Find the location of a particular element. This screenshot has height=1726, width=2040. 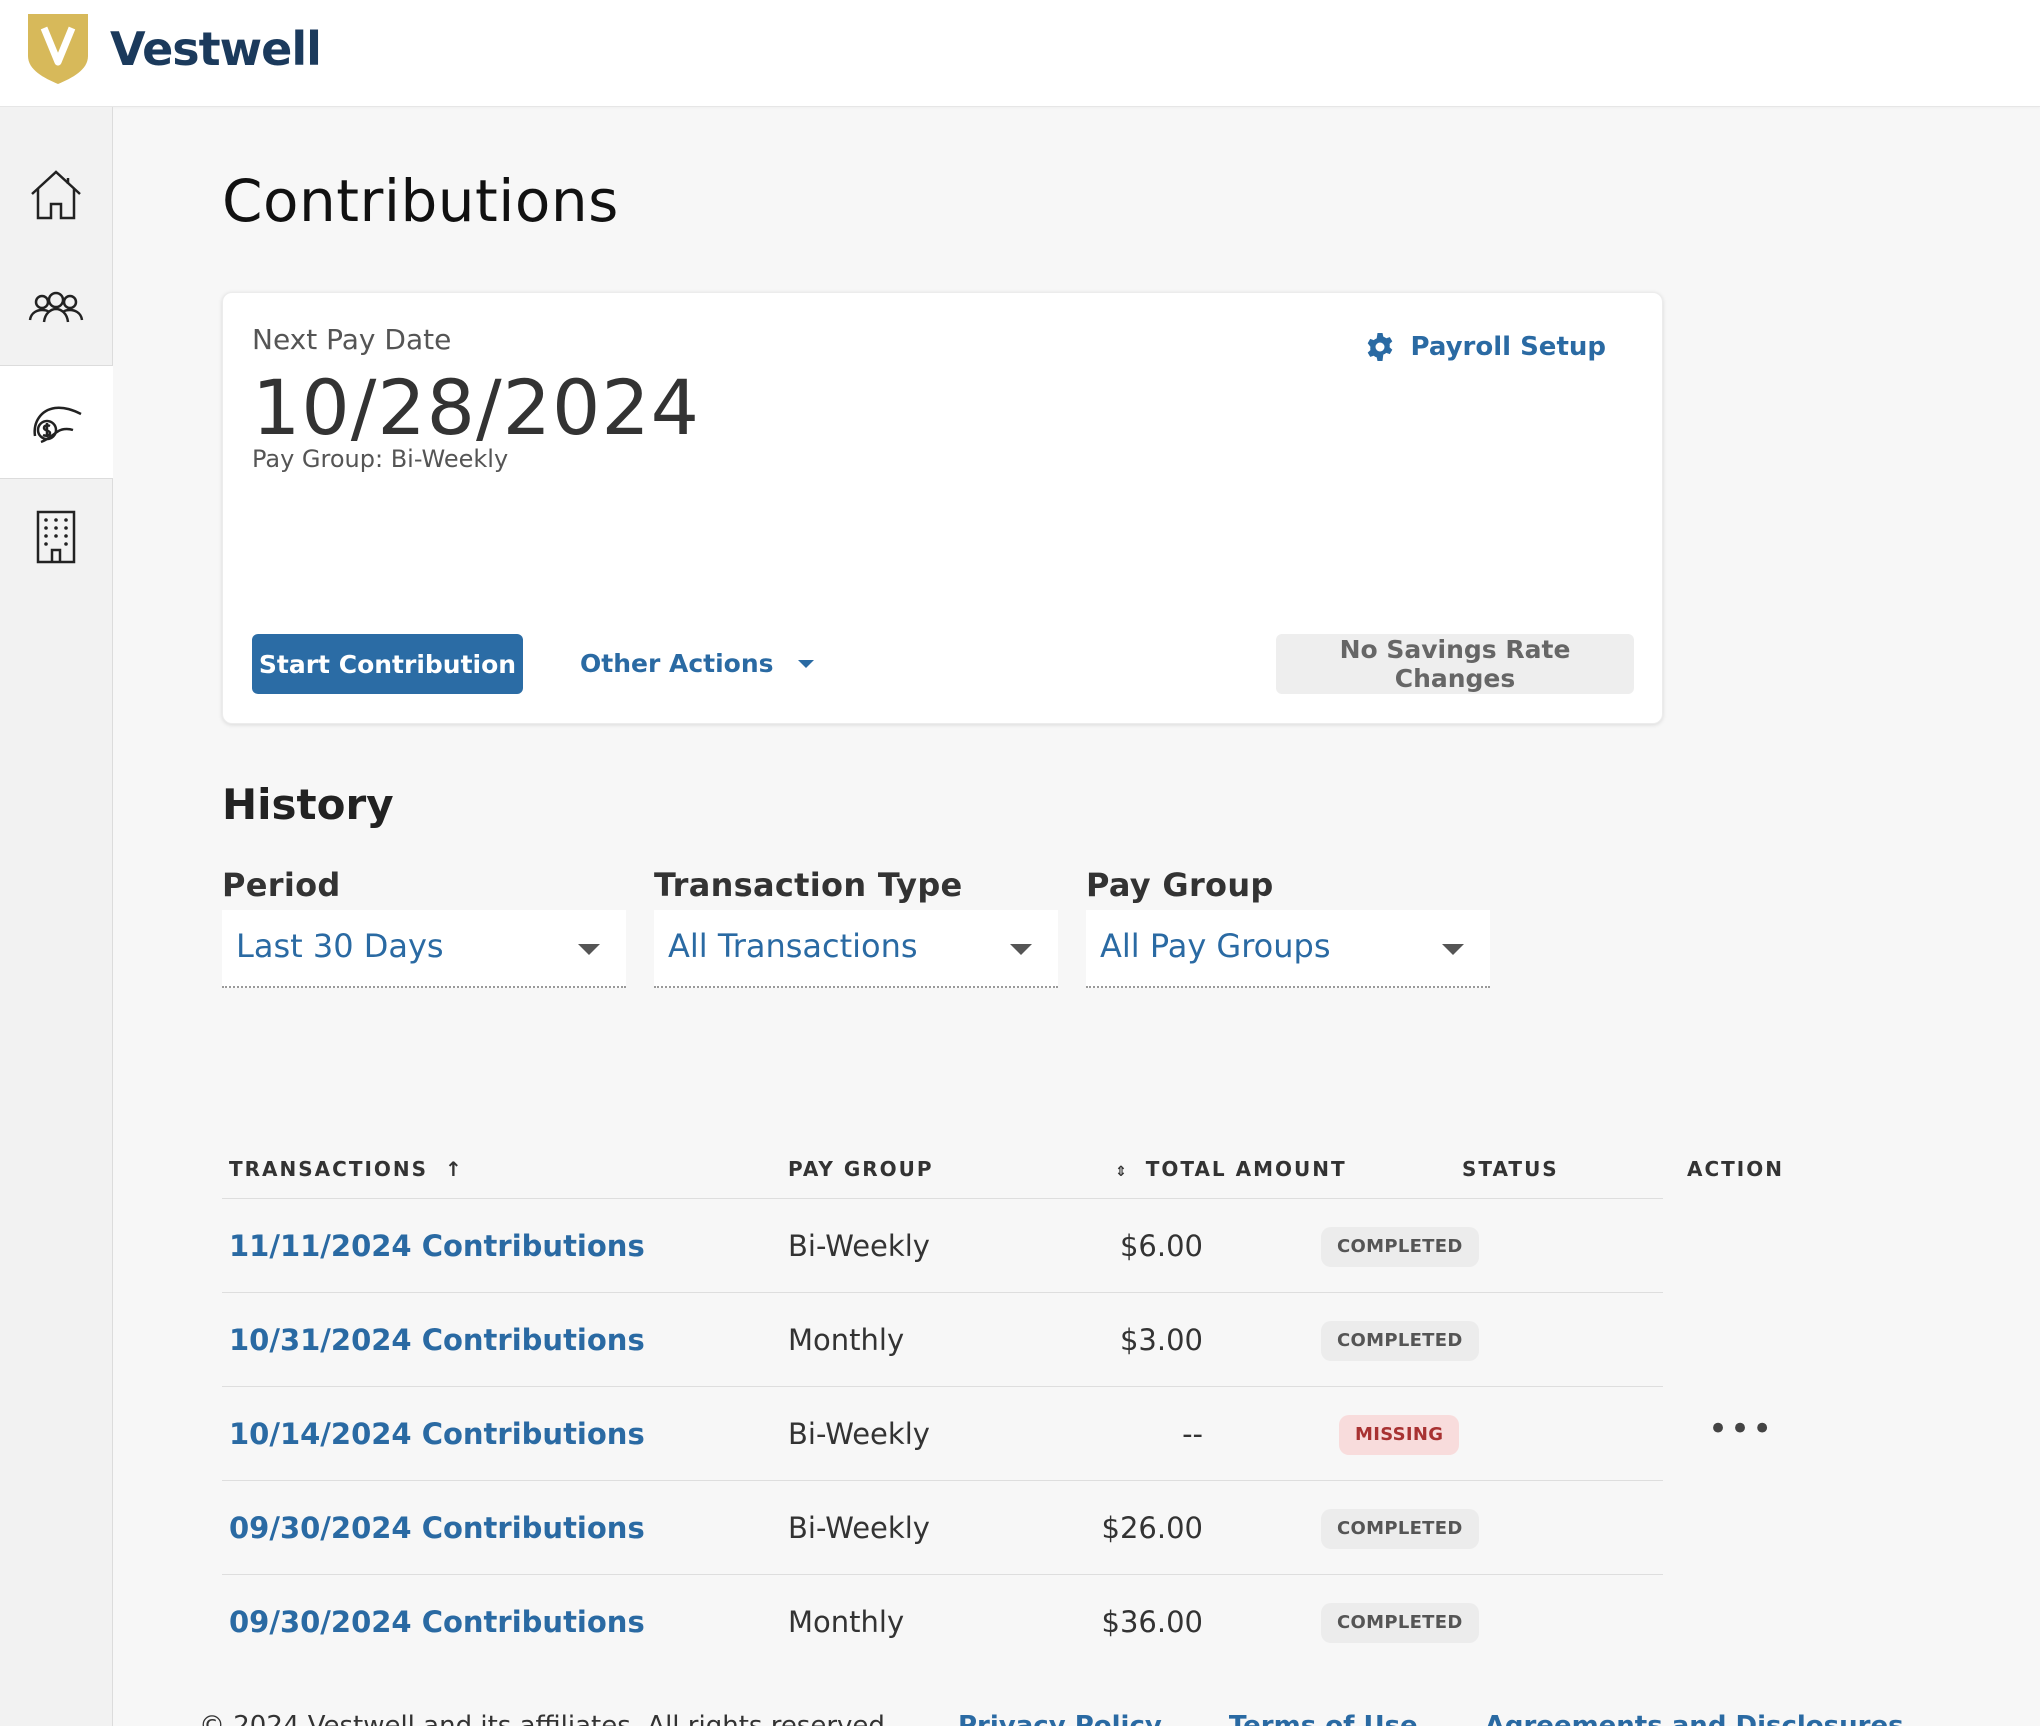

period-filter: Period Last 30 Days is located at coordinates (424, 927).